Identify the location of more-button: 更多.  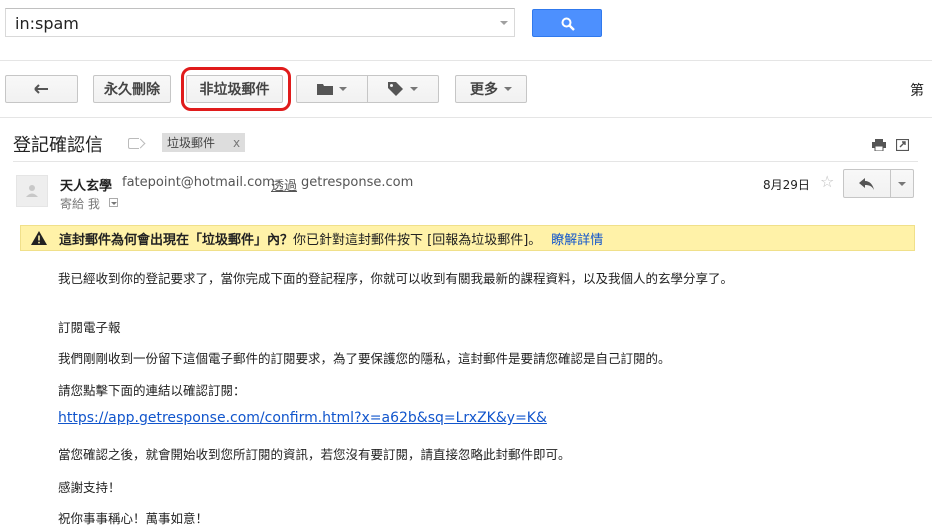
(491, 89).